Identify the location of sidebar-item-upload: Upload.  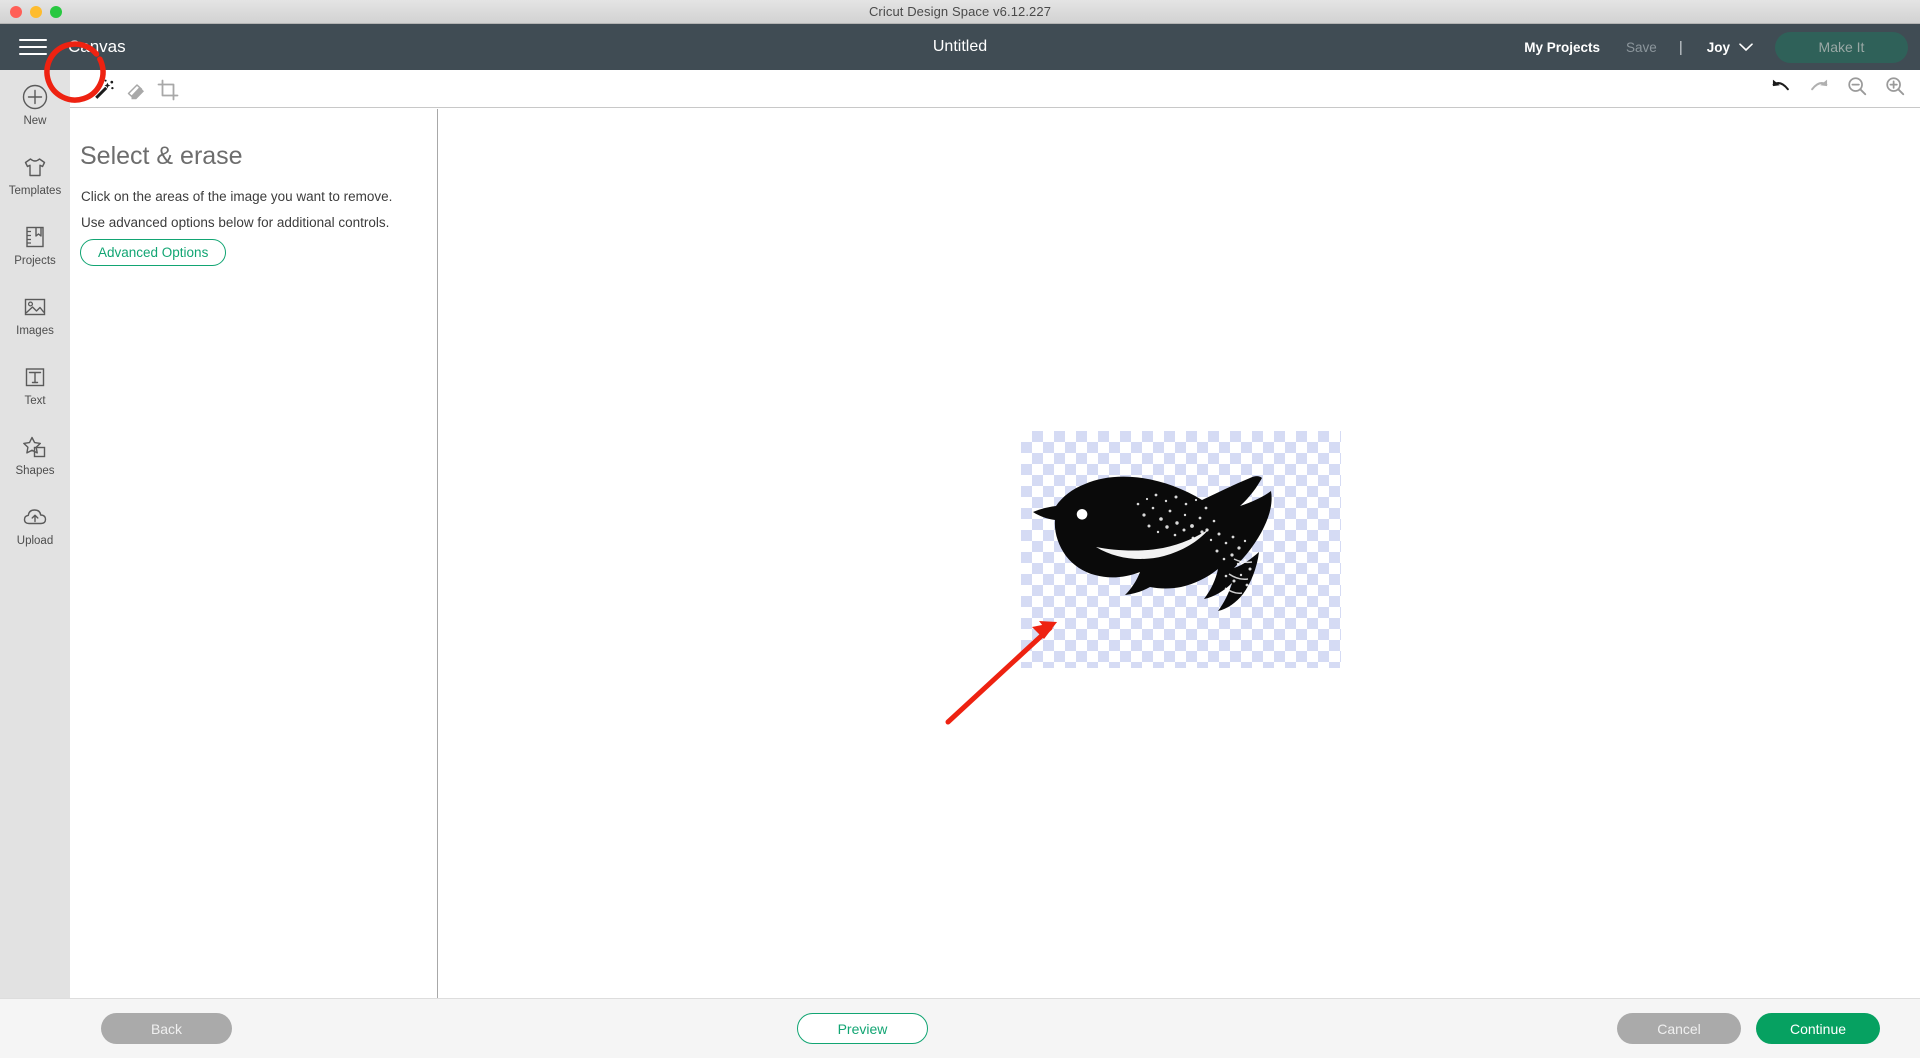
(35, 525).